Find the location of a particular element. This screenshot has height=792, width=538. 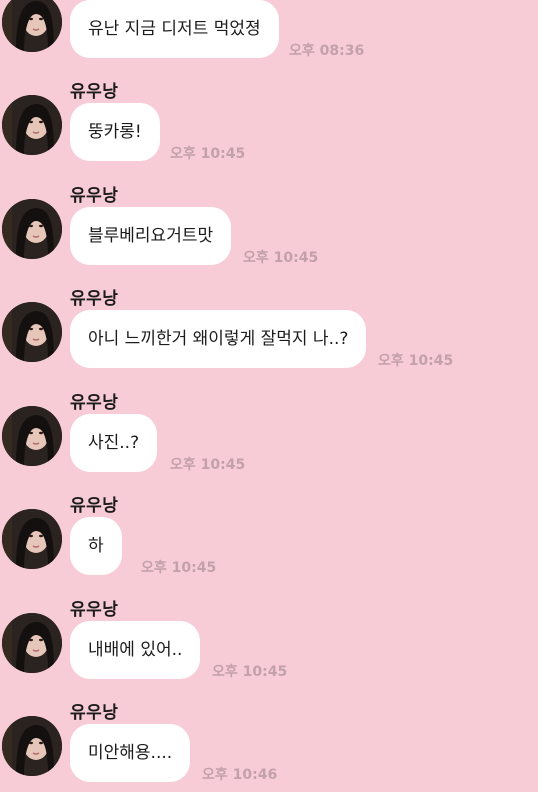

message-row: 유난 지금 디저트 먹었졍 오후 08:36 is located at coordinates (269, 39).